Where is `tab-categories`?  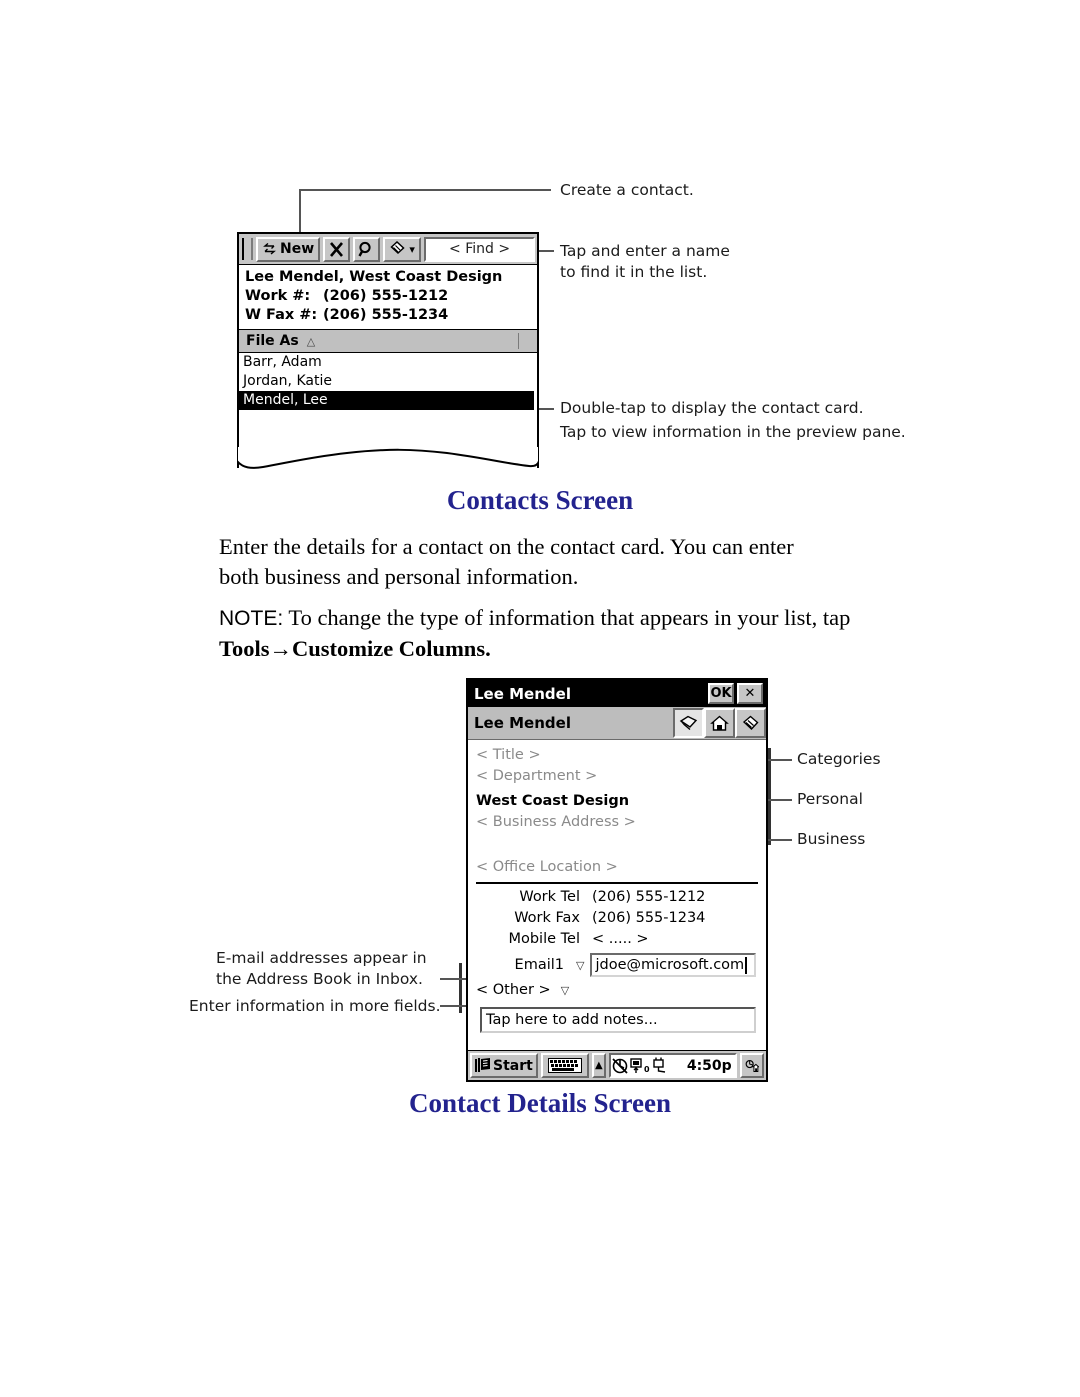 tab-categories is located at coordinates (750, 723).